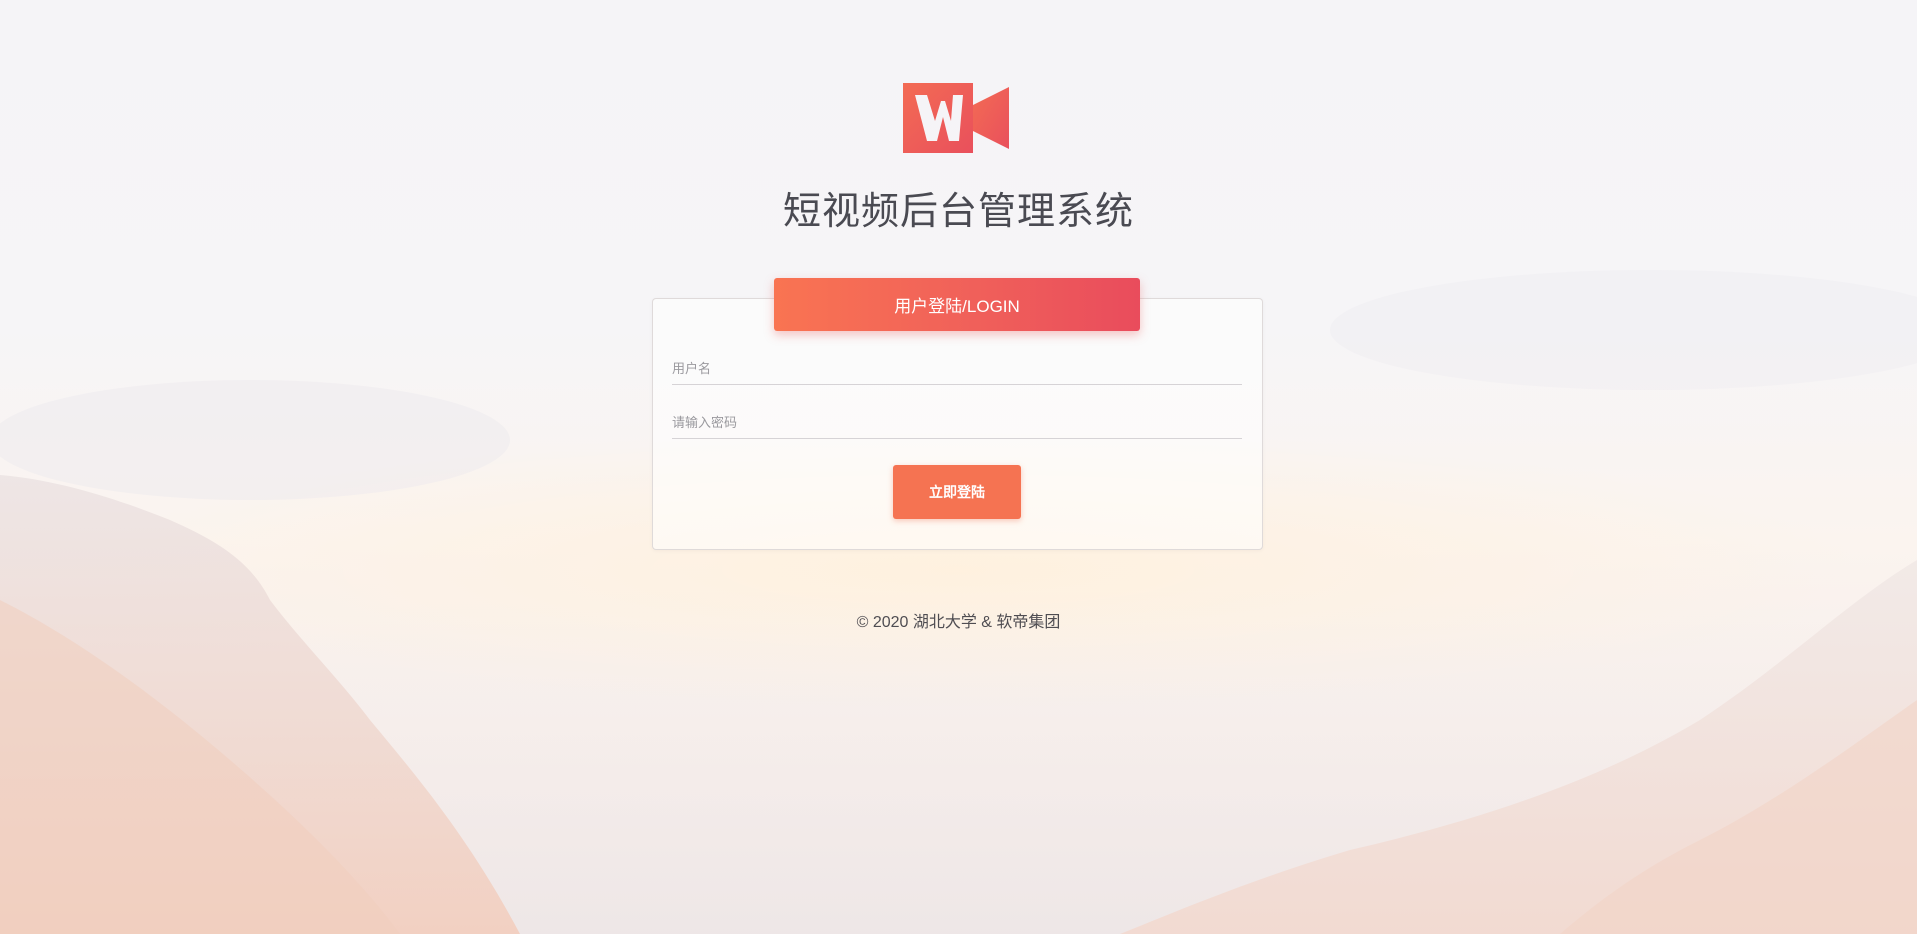 This screenshot has height=934, width=1917. I want to click on password-input, so click(957, 422).